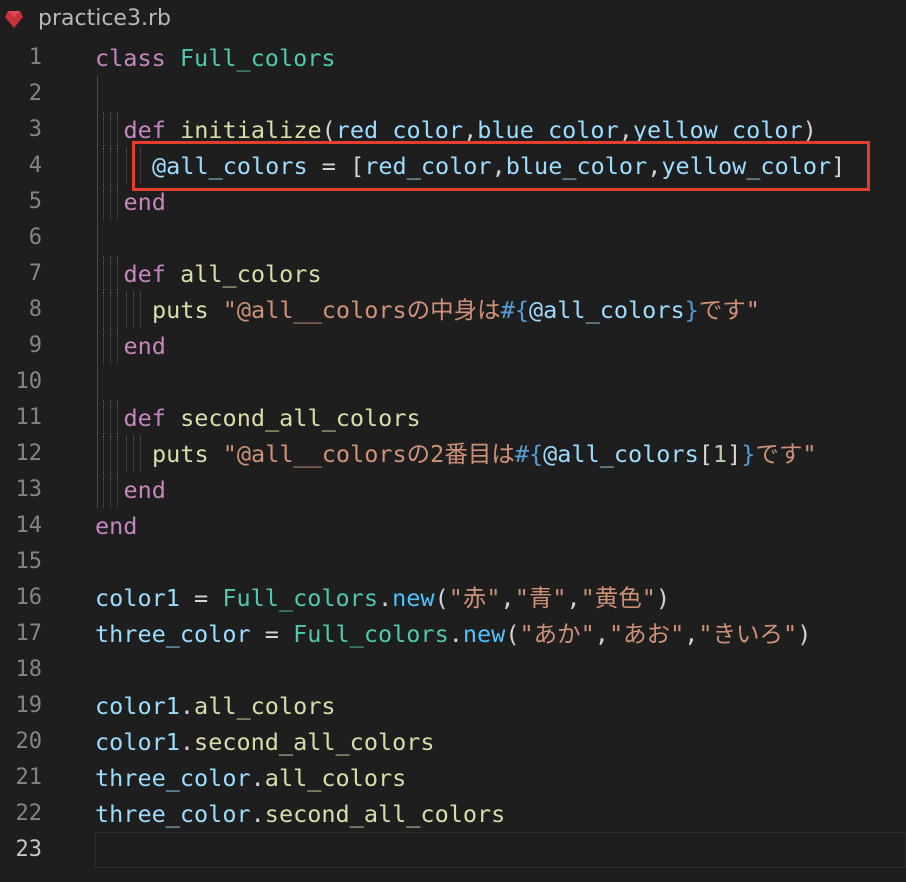  I want to click on line-number: 5, so click(35, 201).